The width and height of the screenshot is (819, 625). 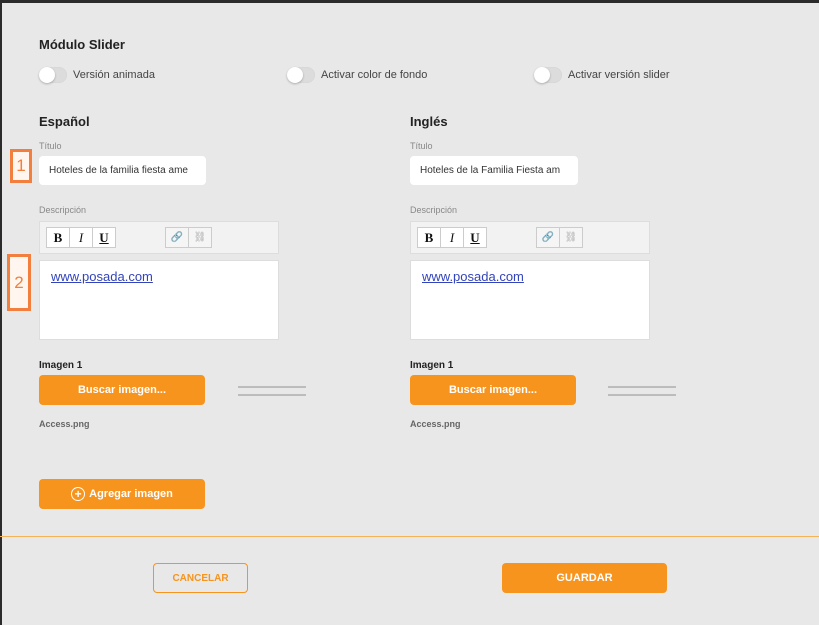 What do you see at coordinates (494, 170) in the screenshot?
I see `english-title-input: Hoteles de la Familia Fiesta am` at bounding box center [494, 170].